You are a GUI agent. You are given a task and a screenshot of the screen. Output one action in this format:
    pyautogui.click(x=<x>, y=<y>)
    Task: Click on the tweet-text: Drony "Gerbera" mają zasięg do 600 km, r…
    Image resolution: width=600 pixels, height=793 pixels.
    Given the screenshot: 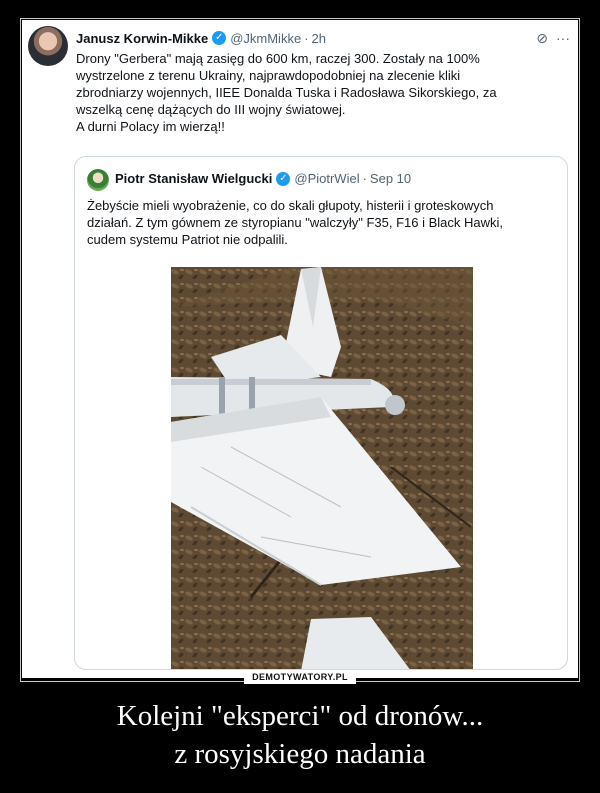 What is the action you would take?
    pyautogui.click(x=321, y=92)
    